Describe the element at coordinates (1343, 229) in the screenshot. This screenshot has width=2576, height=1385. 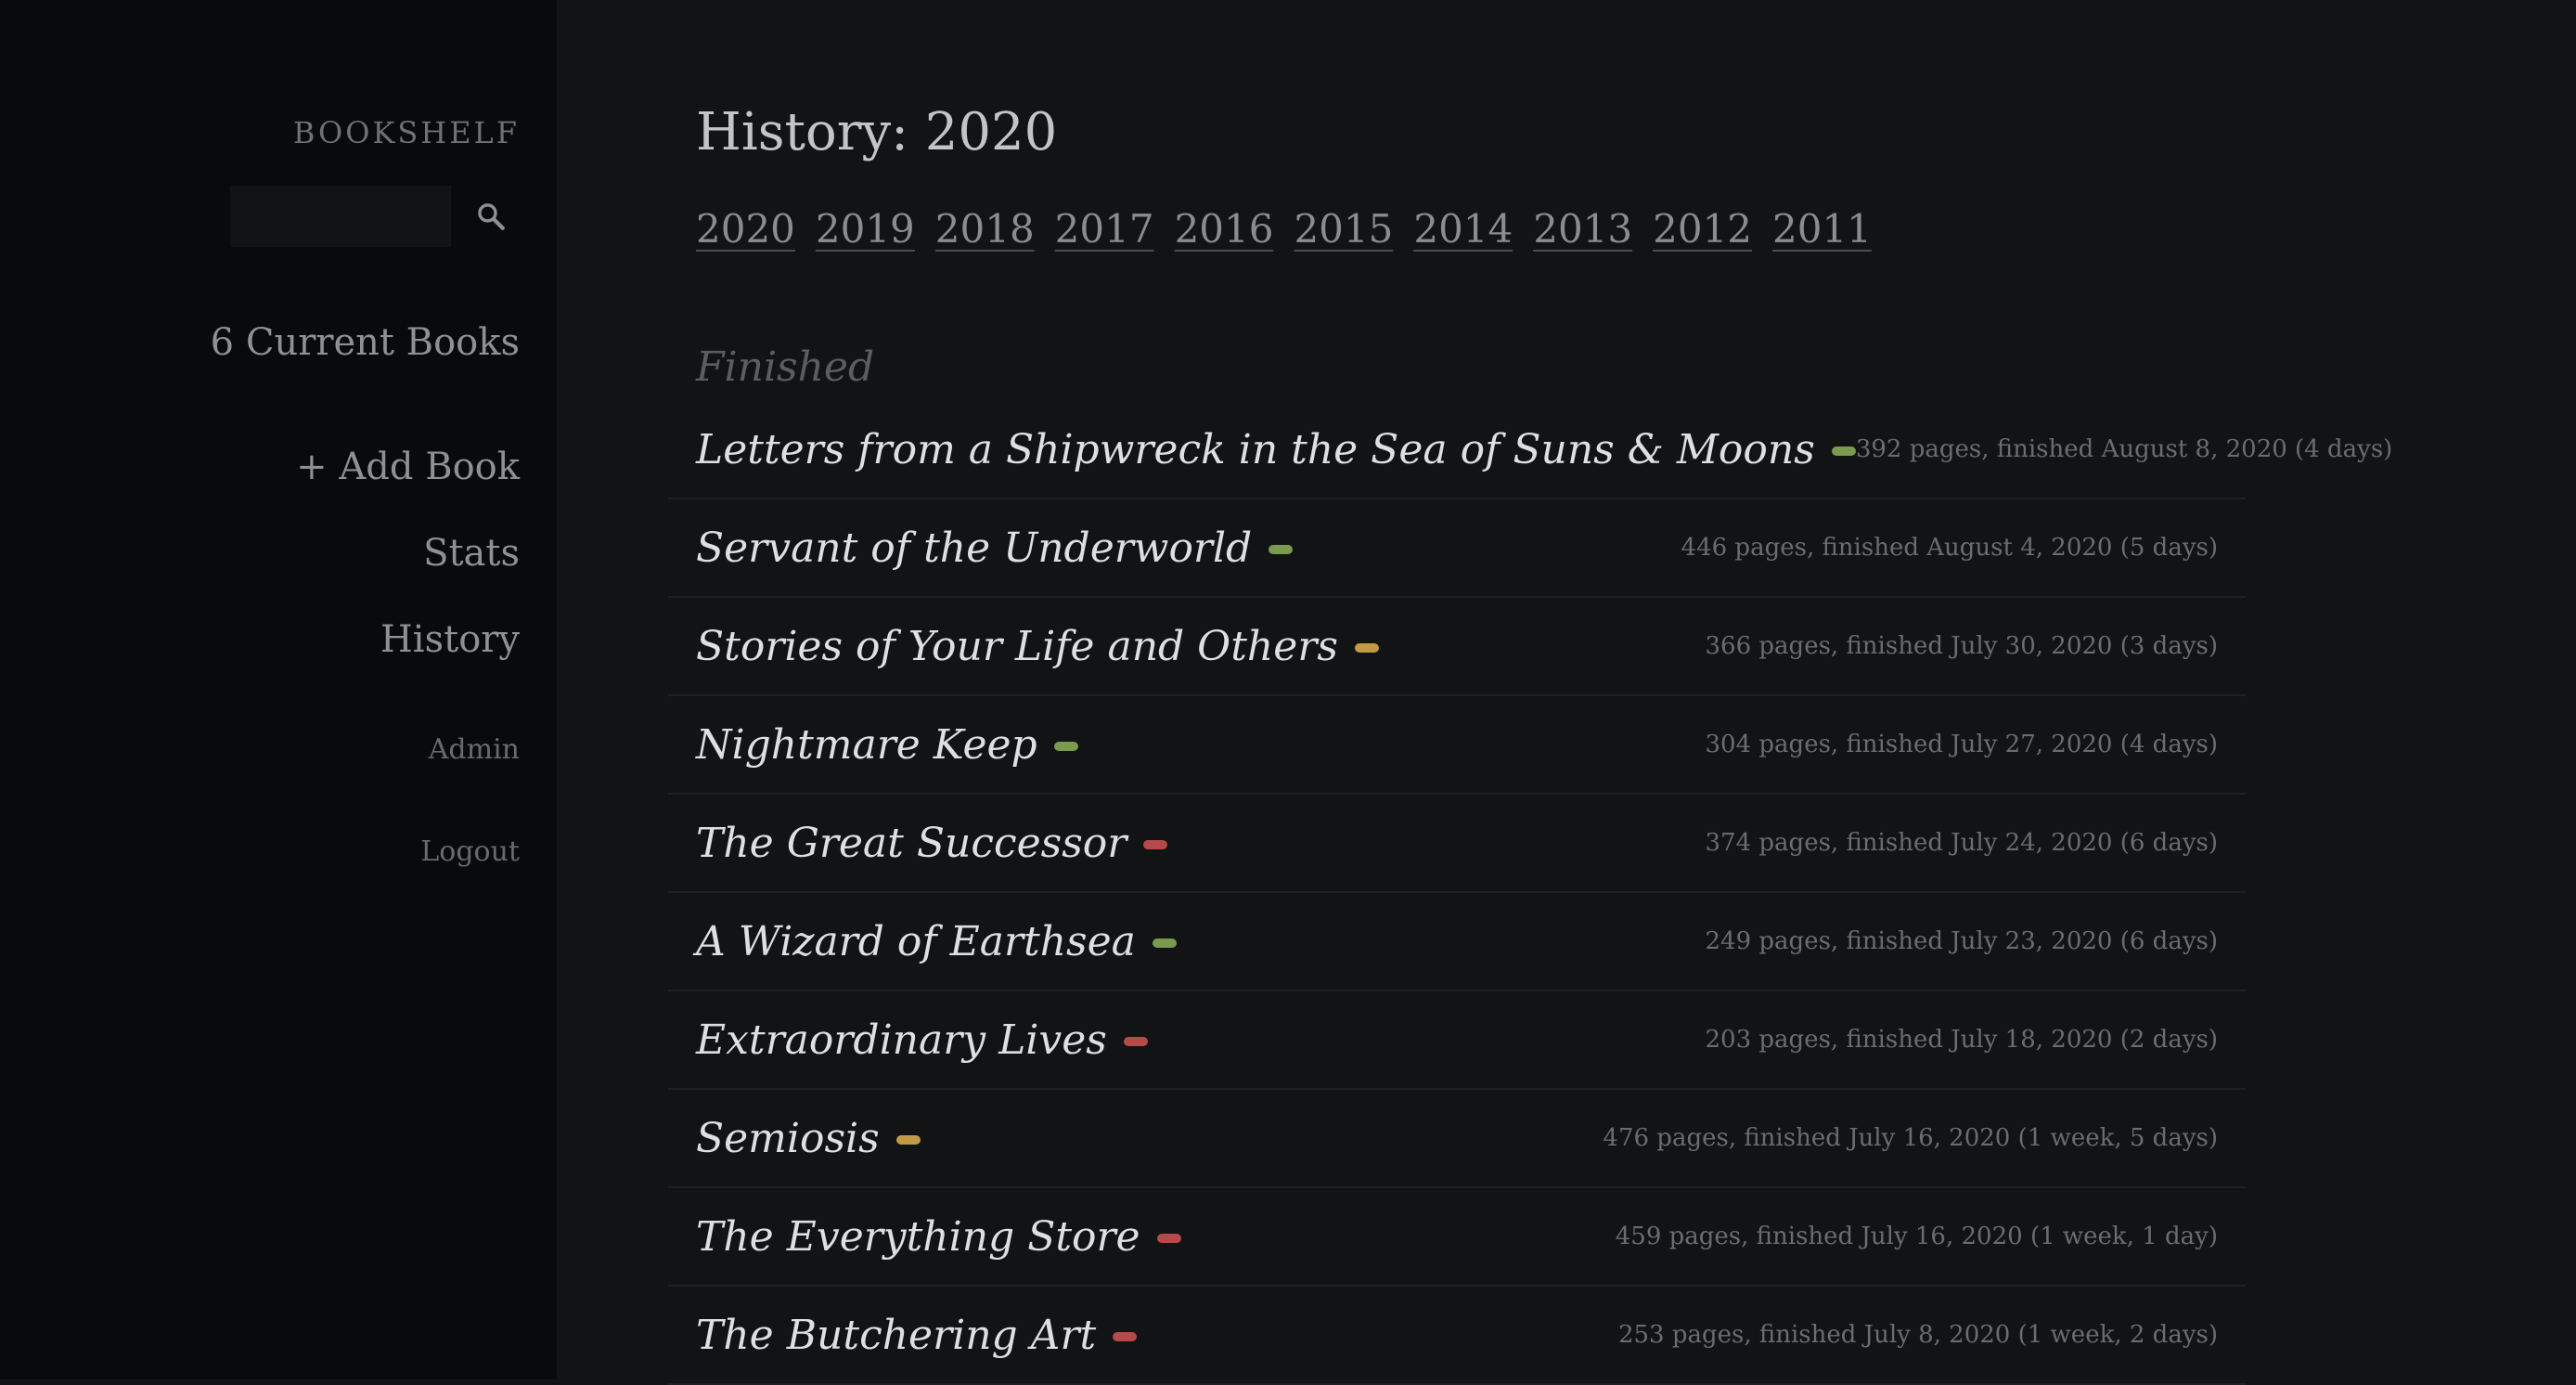
I see `year-link-2015: 2015` at that location.